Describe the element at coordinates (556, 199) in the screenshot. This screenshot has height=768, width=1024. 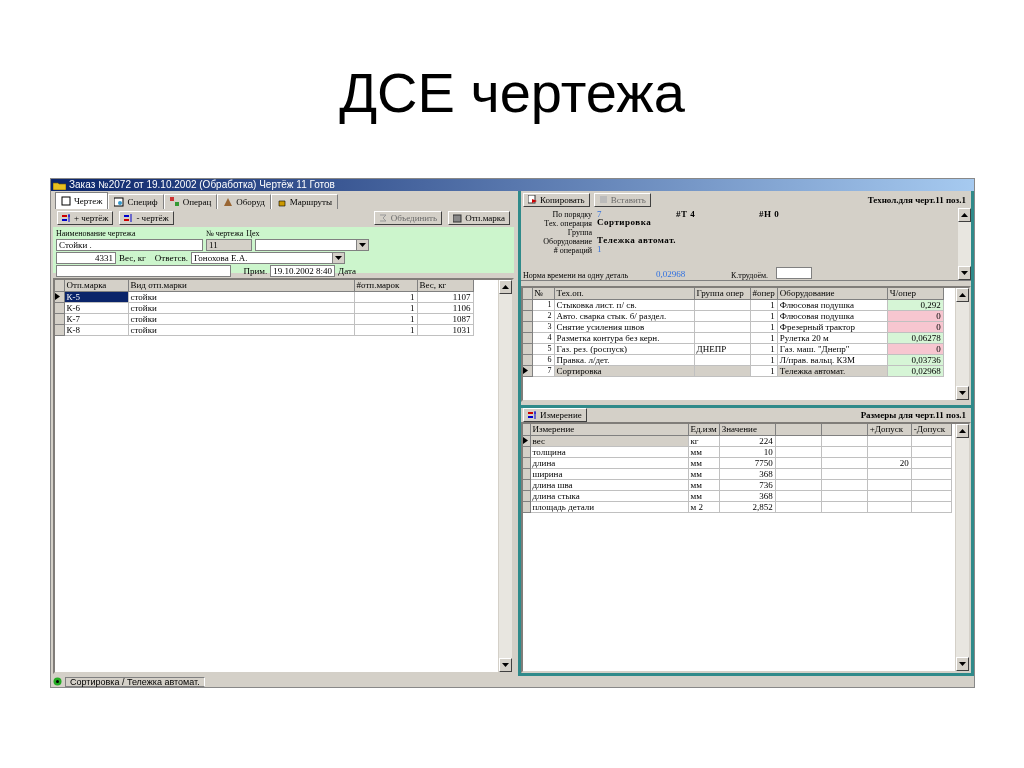
I see `toolbar-button: Копировать` at that location.